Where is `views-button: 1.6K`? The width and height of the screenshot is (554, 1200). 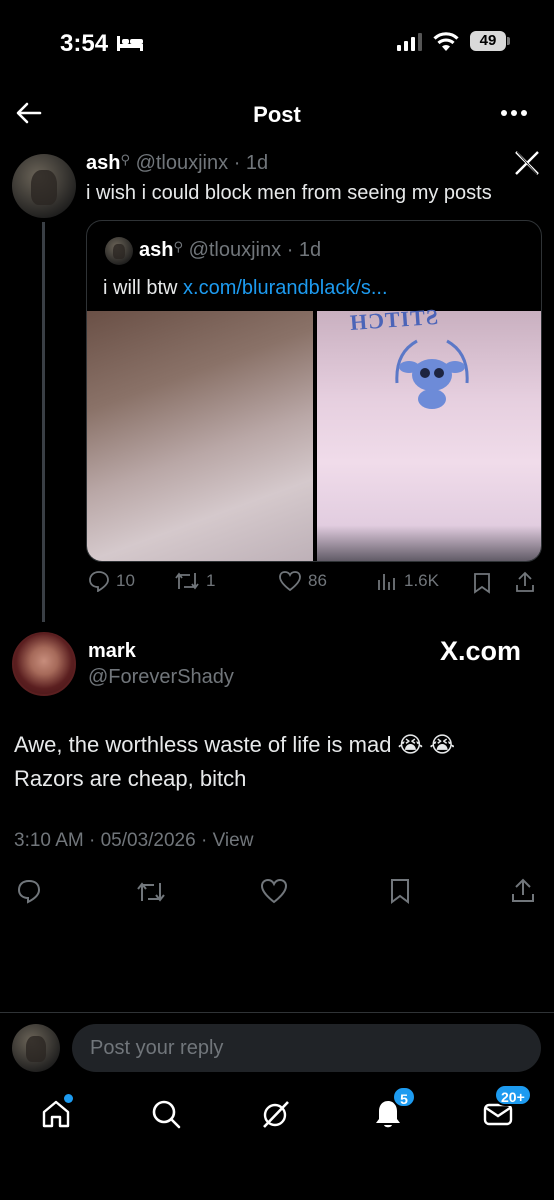 views-button: 1.6K is located at coordinates (407, 581).